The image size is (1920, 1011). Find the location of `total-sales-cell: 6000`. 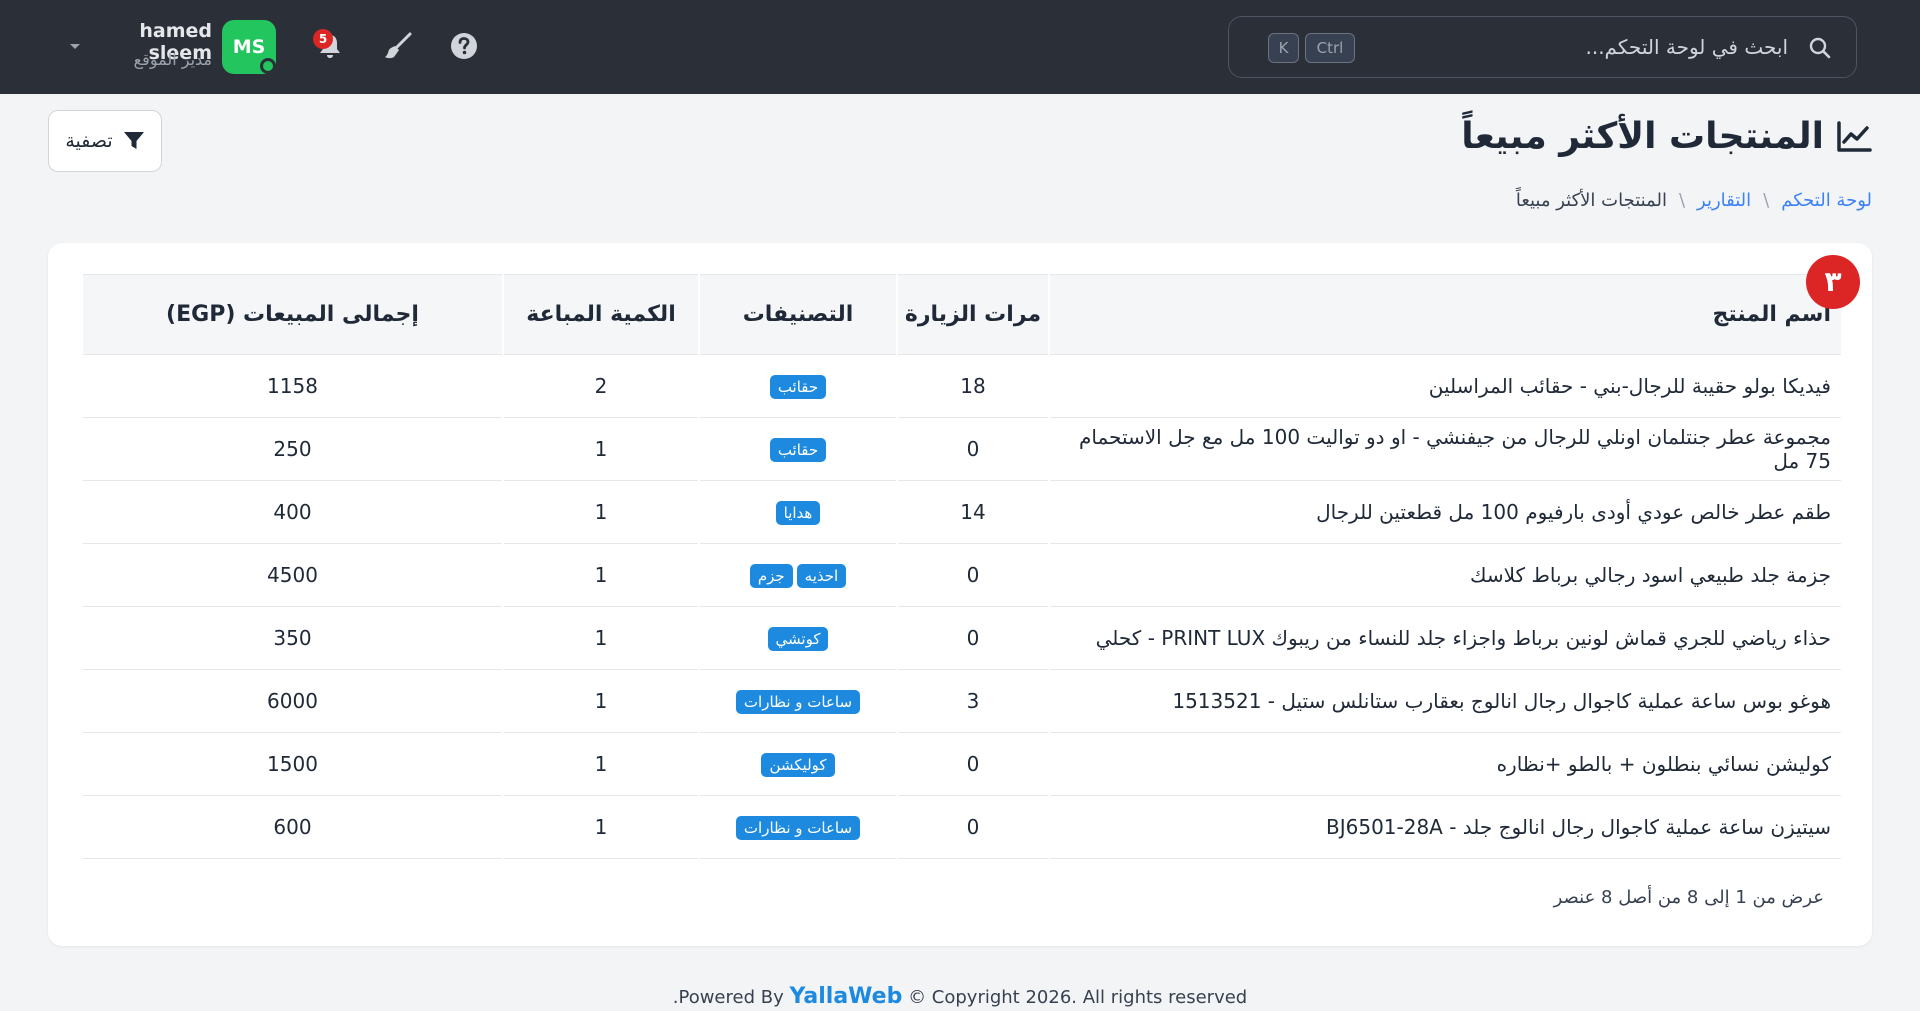

total-sales-cell: 6000 is located at coordinates (292, 701).